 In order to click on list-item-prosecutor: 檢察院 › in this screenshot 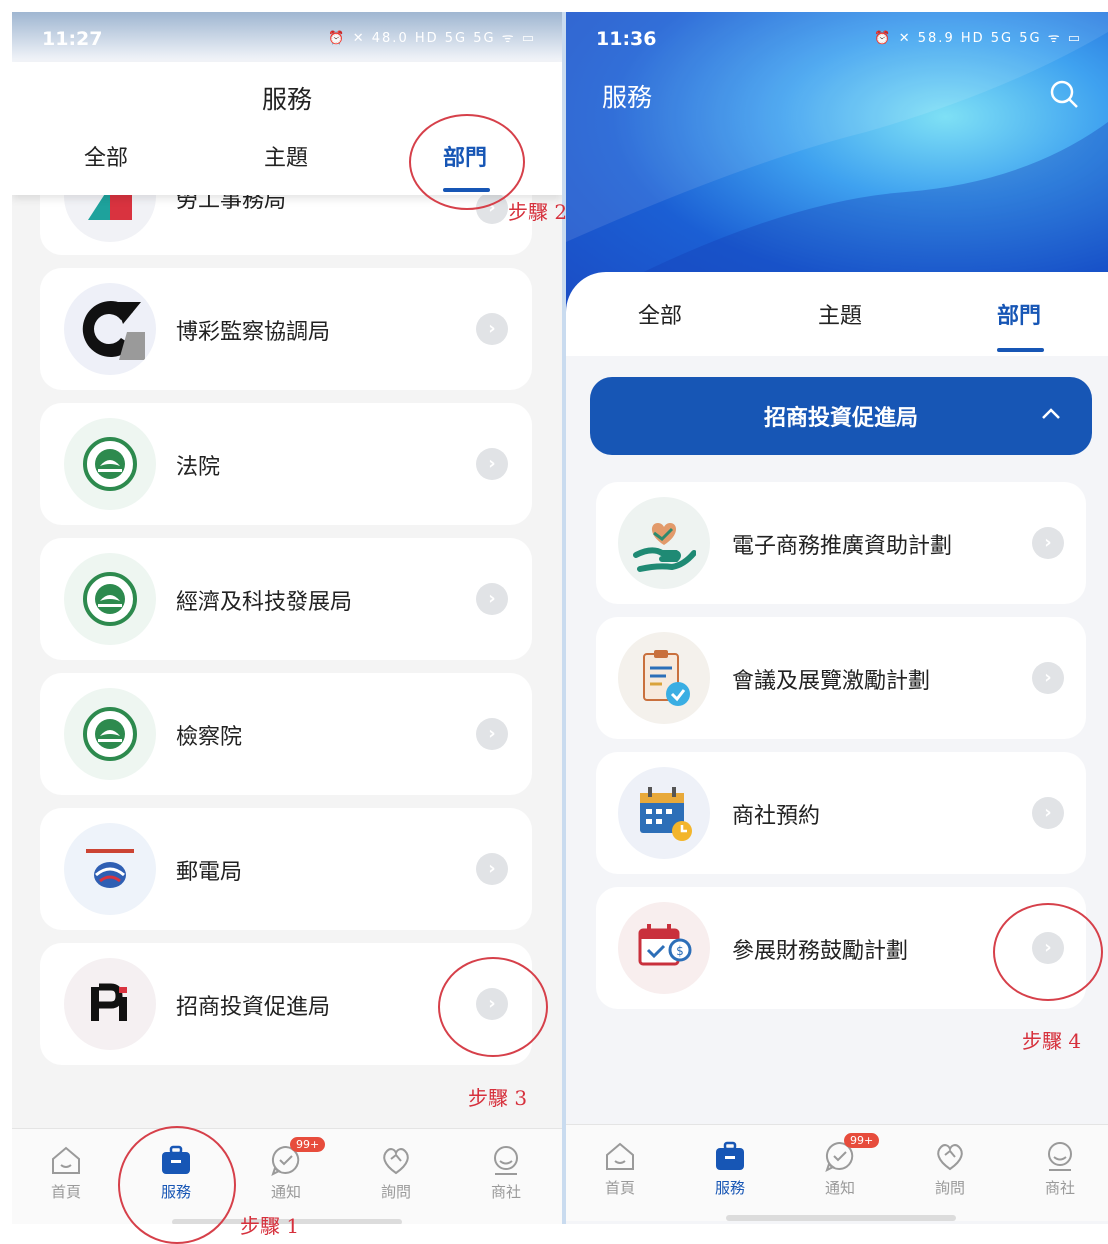, I will do `click(286, 734)`.